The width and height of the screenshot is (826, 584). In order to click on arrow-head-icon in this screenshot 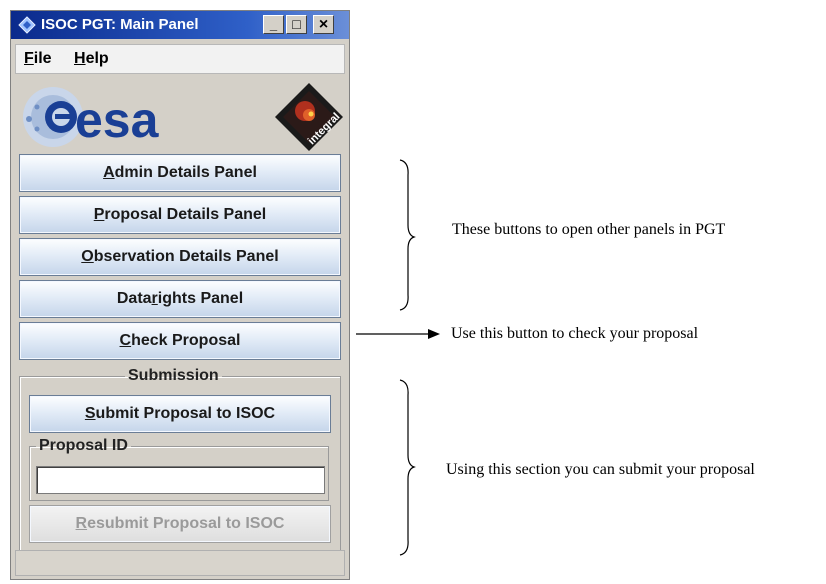, I will do `click(434, 334)`.